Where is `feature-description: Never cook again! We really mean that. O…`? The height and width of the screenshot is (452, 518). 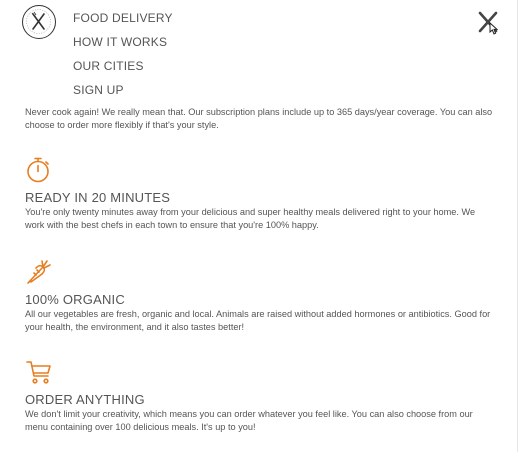
feature-description: Never cook again! We really mean that. O… is located at coordinates (259, 118).